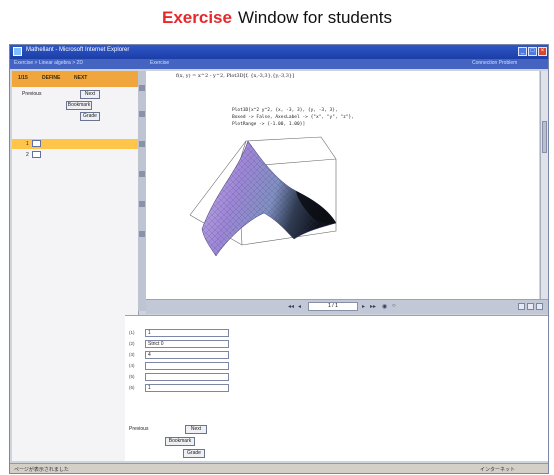  Describe the element at coordinates (299, 306) in the screenshot. I see `prev-page-icon: ◂` at that location.